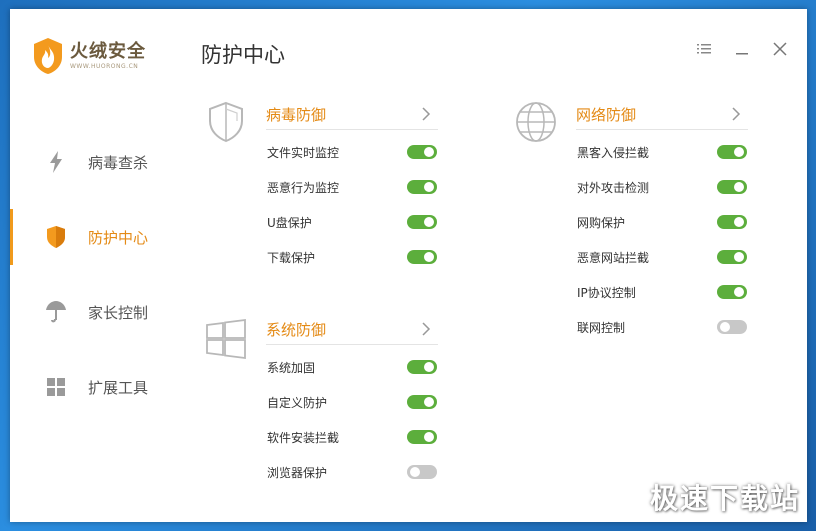 This screenshot has height=531, width=816. What do you see at coordinates (742, 54) in the screenshot?
I see `minimize-icon` at bounding box center [742, 54].